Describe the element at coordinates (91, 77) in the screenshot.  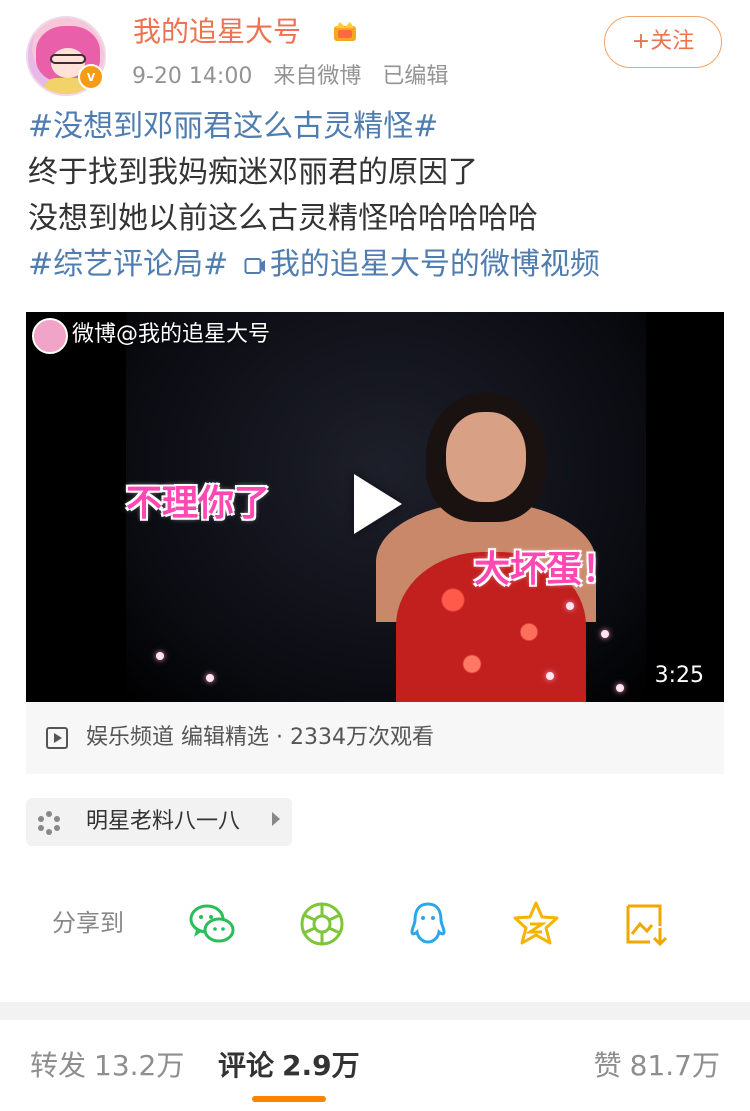
I see `verified-badge-icon: v` at that location.